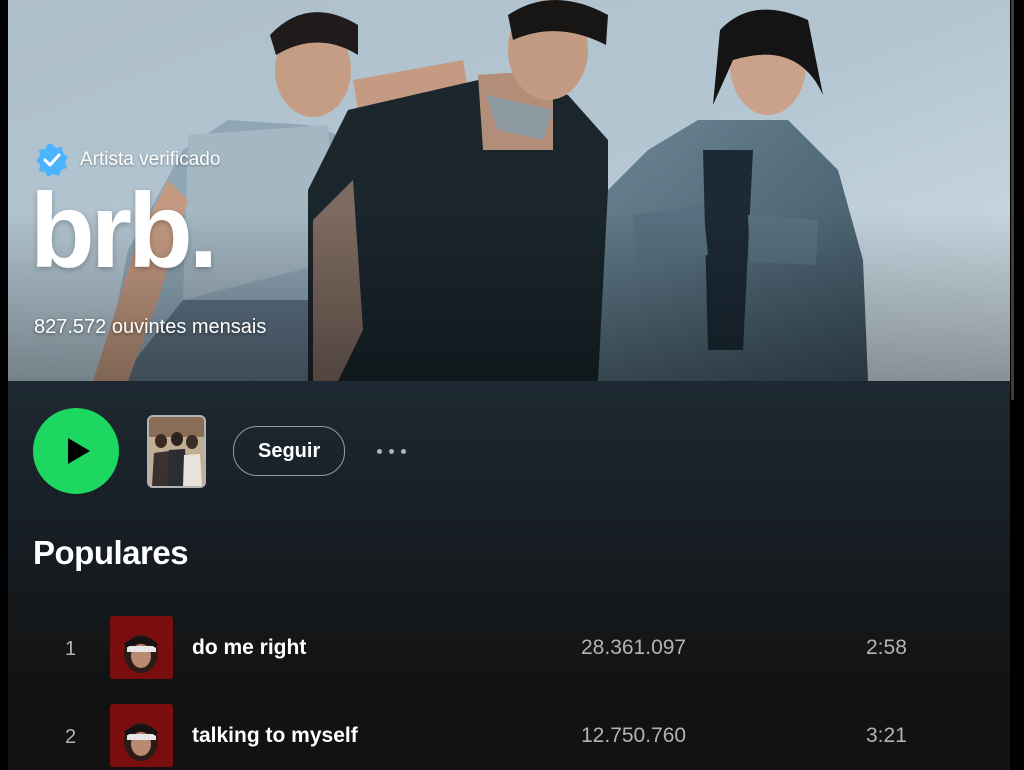  I want to click on track-title: do me right, so click(249, 648).